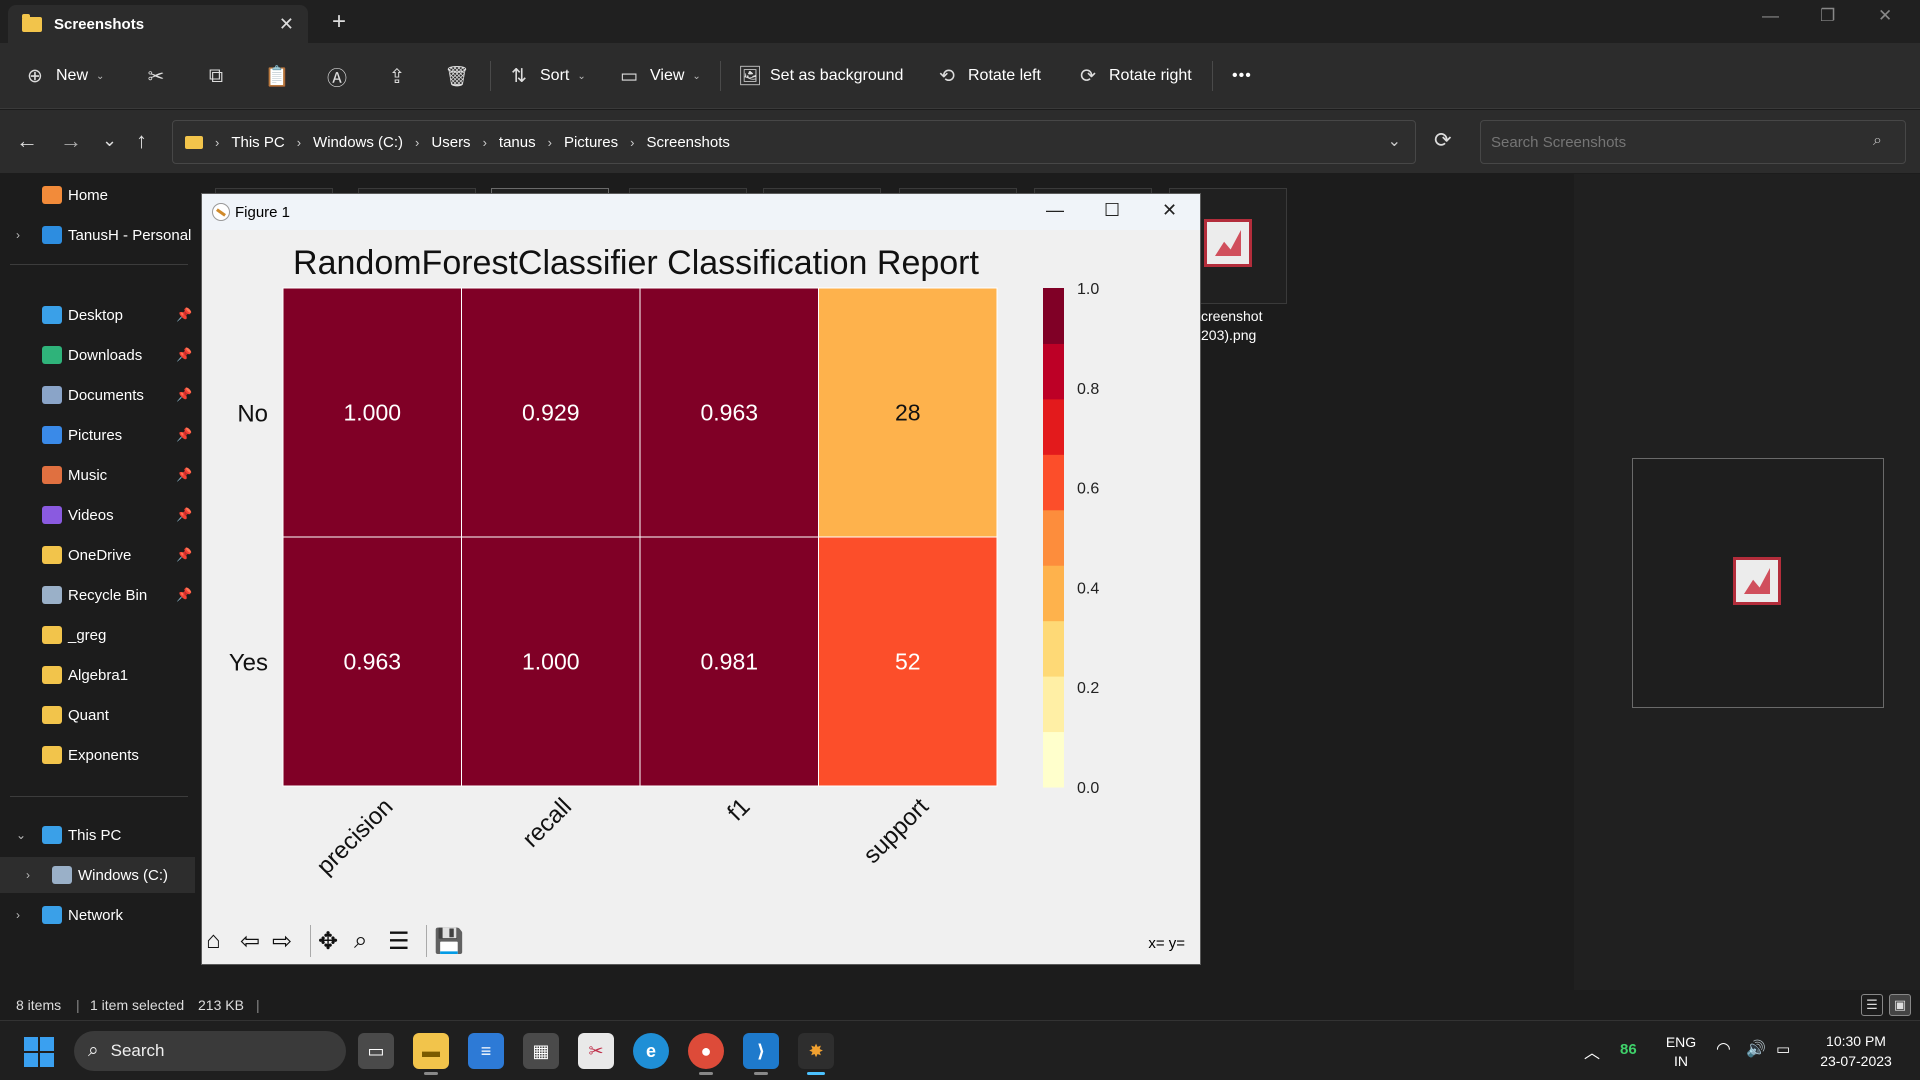 Image resolution: width=1920 pixels, height=1080 pixels. What do you see at coordinates (97, 235) in the screenshot?
I see `sidebar-item-tanush-personal: › TanusH - Personal` at bounding box center [97, 235].